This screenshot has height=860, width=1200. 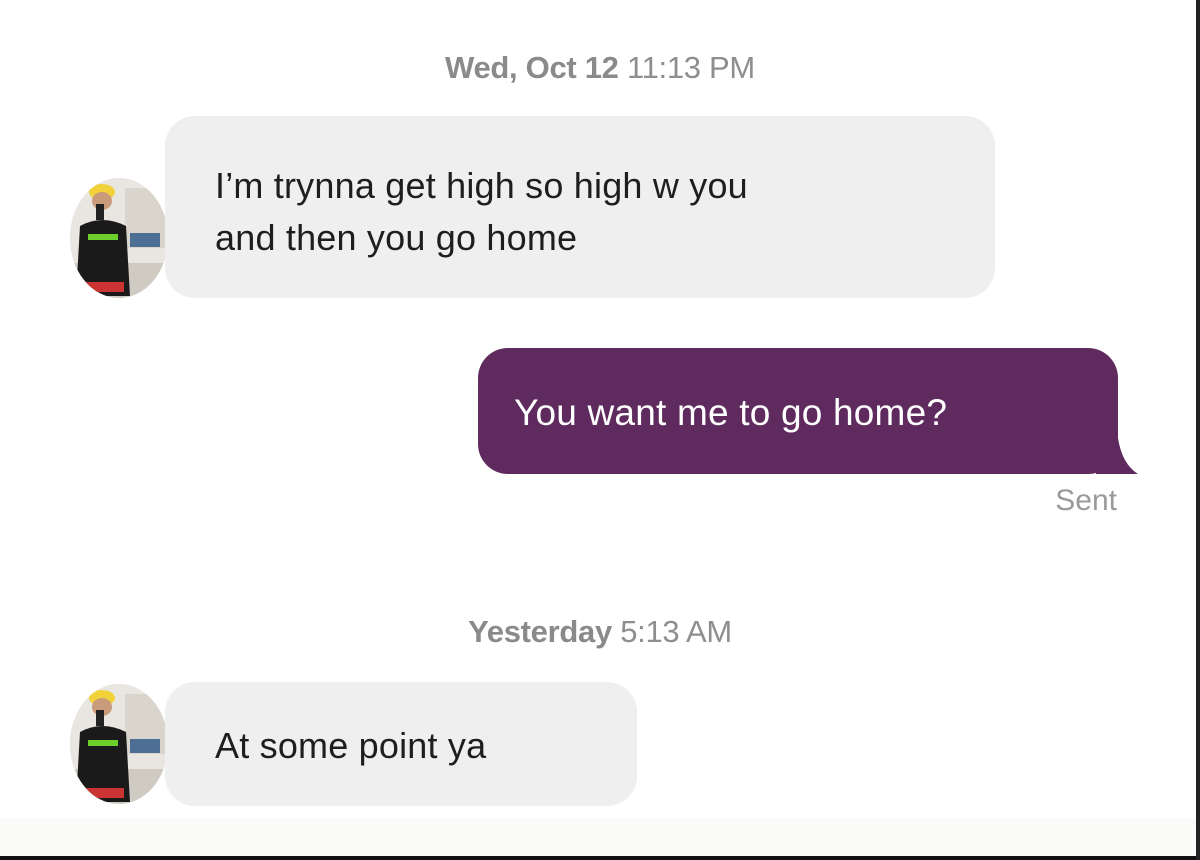 I want to click on timestamp-time: 5:13 AM, so click(x=676, y=631).